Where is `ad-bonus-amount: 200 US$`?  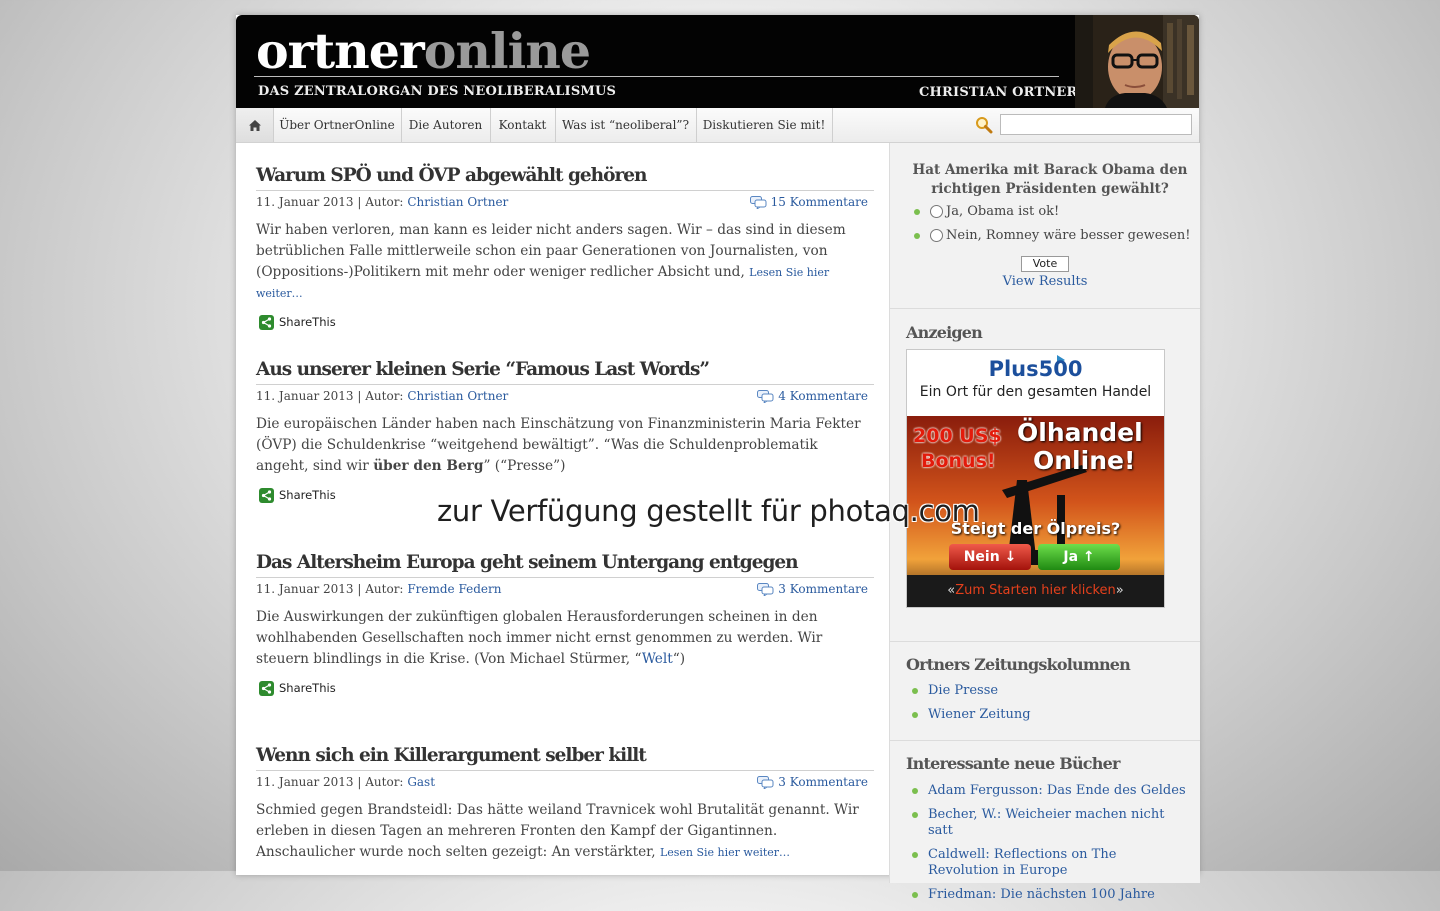 ad-bonus-amount: 200 US$ is located at coordinates (957, 436).